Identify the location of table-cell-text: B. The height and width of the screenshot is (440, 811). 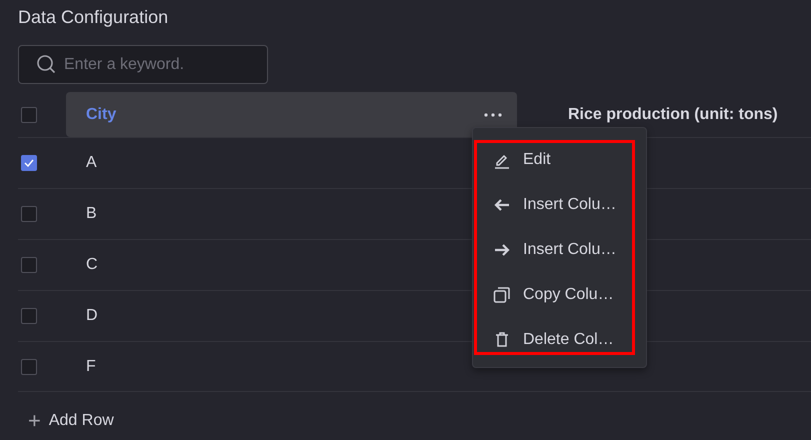
(91, 214).